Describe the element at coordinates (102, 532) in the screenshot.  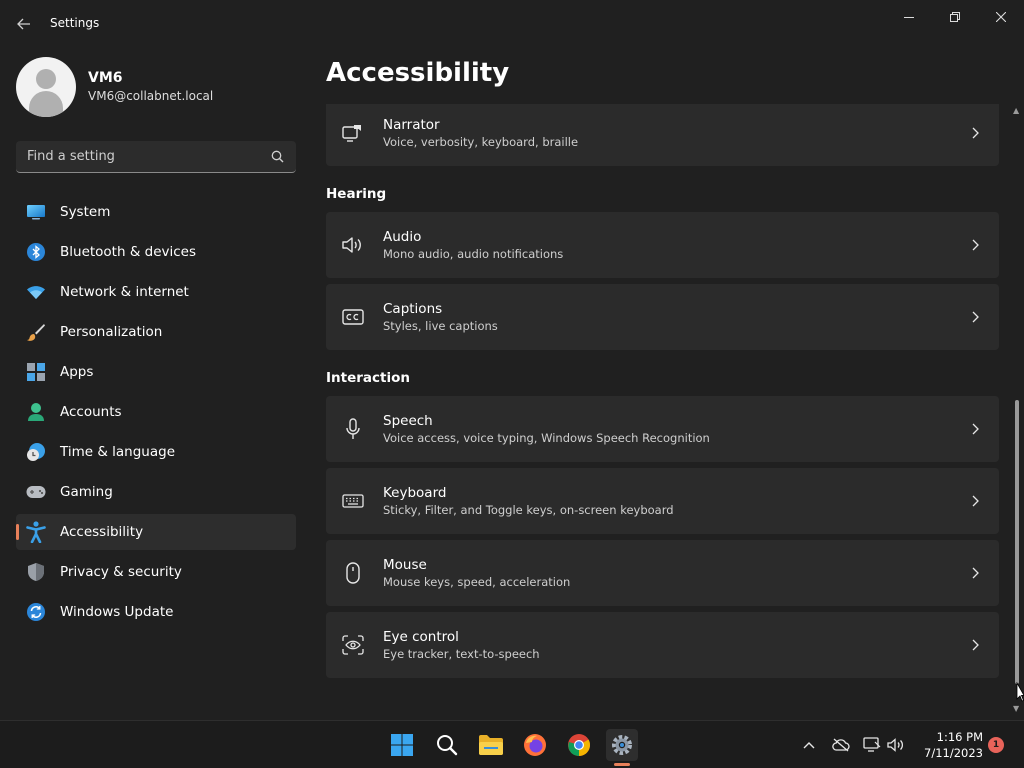
I see `sidebar-item-label: Accessibility` at that location.